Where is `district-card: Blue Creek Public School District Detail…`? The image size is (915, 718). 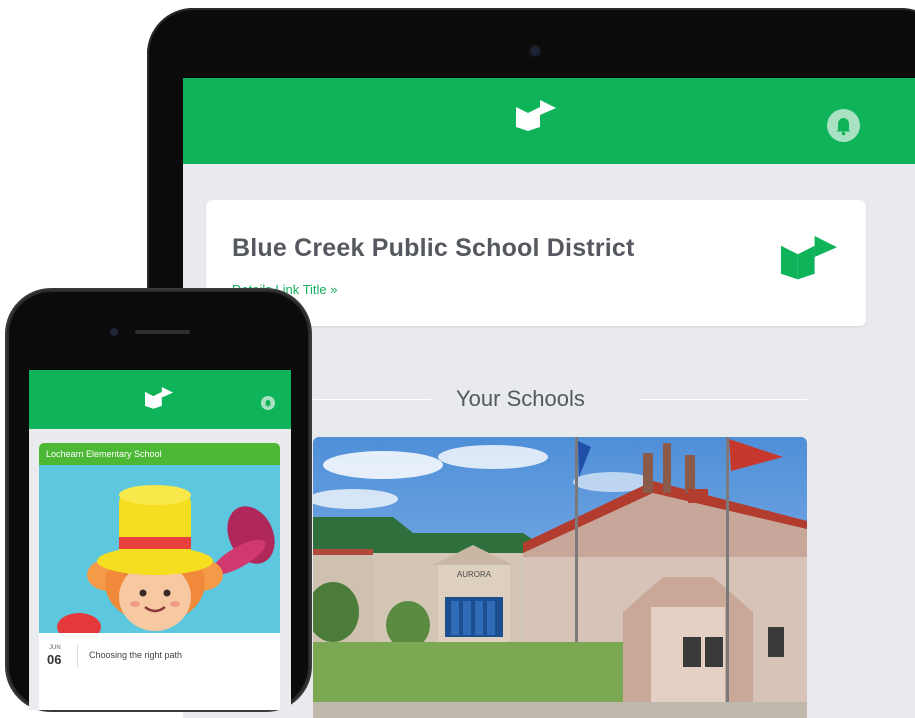 district-card: Blue Creek Public School District Detail… is located at coordinates (536, 263).